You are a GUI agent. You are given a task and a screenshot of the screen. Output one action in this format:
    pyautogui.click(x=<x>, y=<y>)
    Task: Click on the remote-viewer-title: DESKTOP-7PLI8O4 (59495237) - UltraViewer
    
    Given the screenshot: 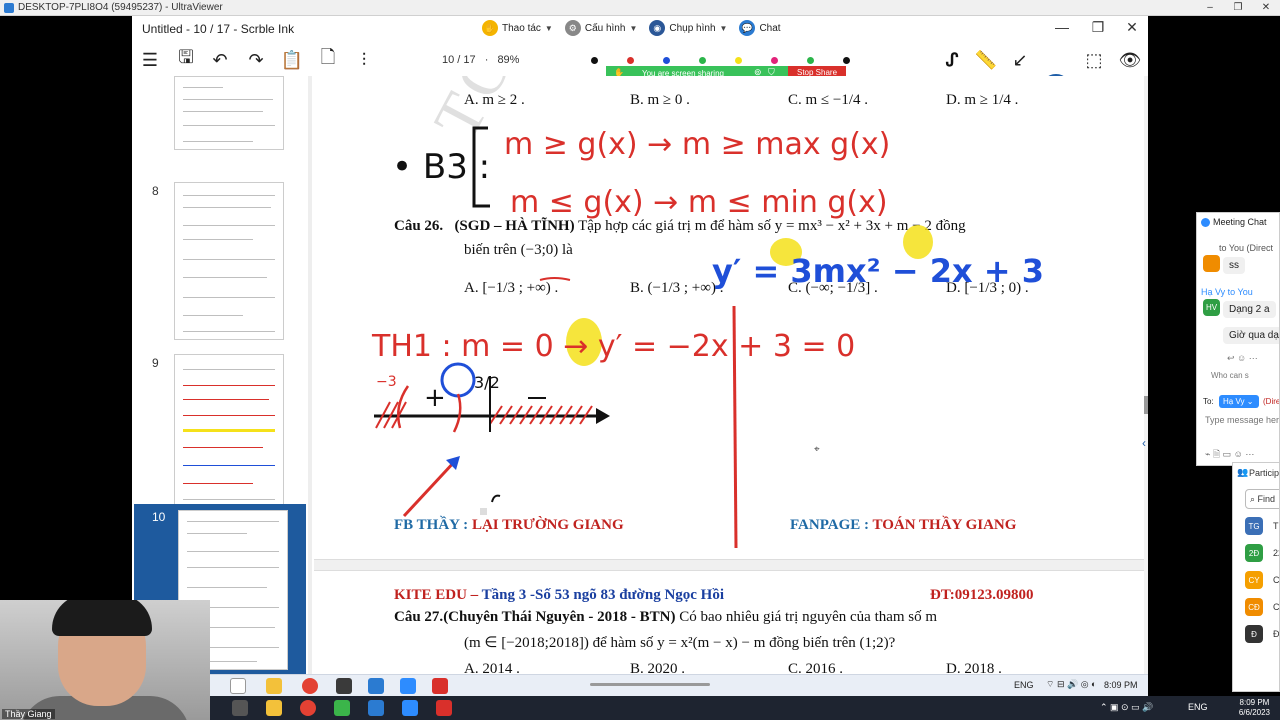 What is the action you would take?
    pyautogui.click(x=120, y=7)
    